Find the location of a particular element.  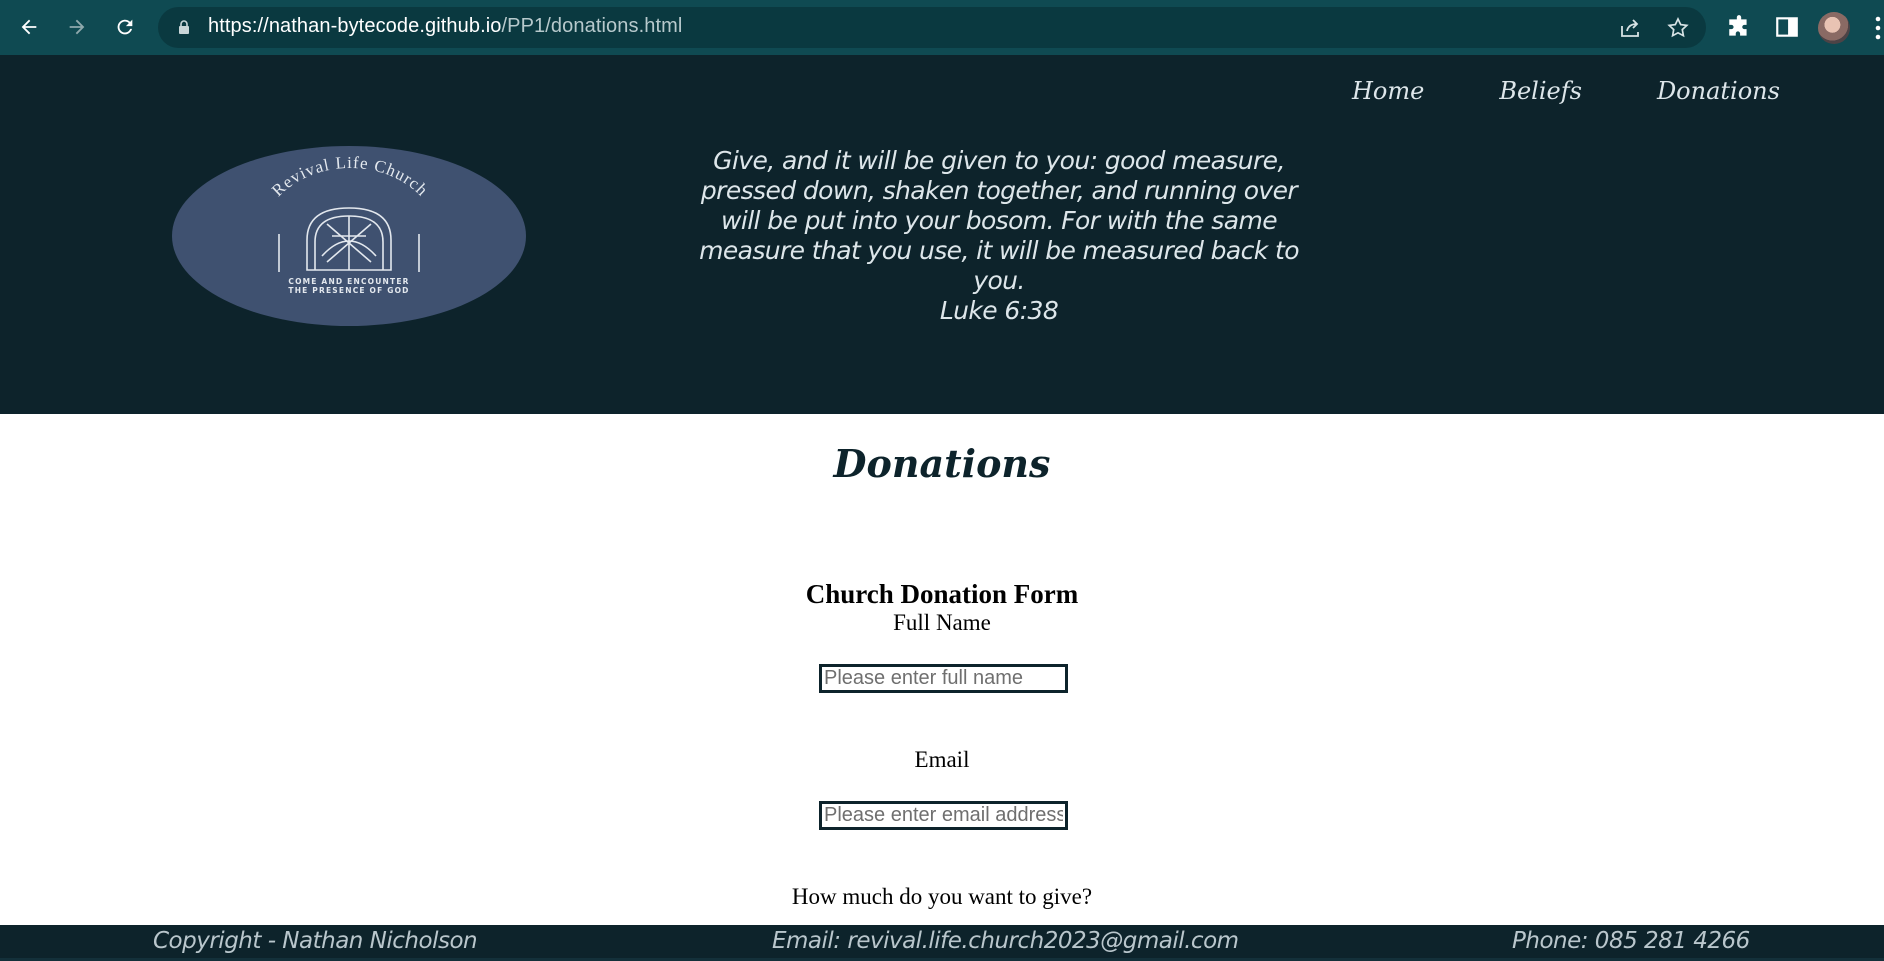

lock-icon is located at coordinates (184, 27).